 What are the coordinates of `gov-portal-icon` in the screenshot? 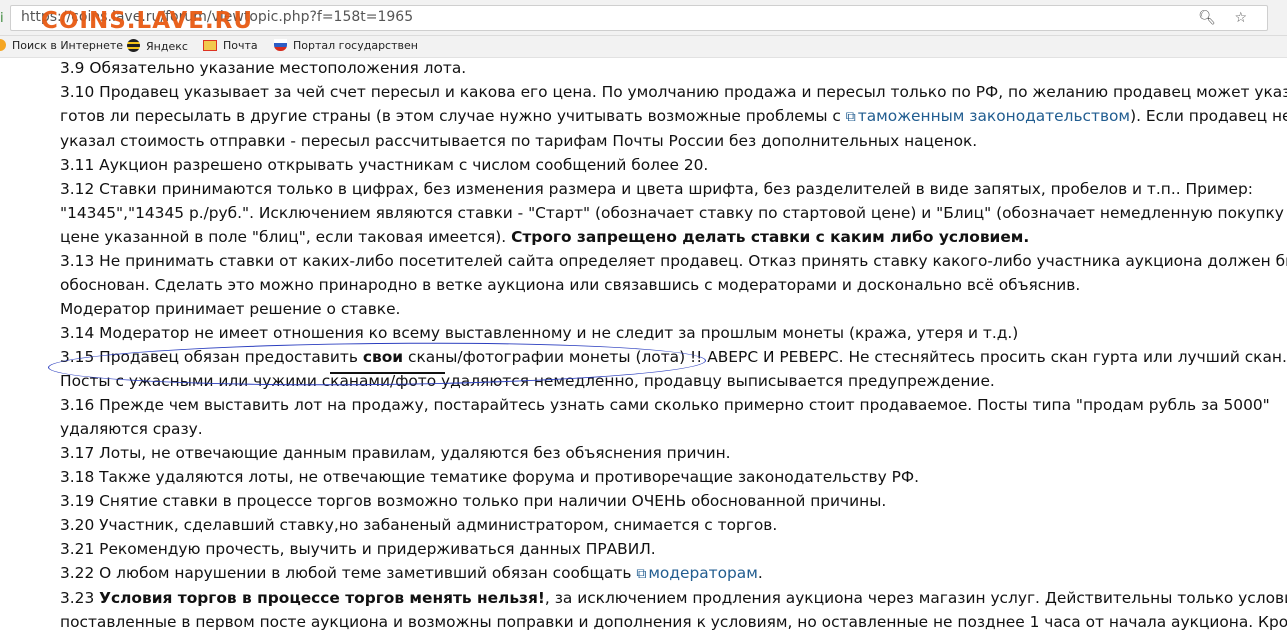 It's located at (280, 45).